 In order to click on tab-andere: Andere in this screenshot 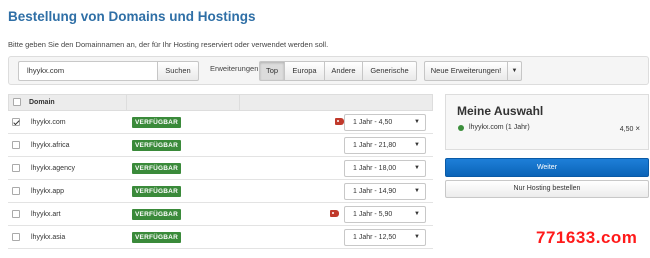, I will do `click(344, 71)`.